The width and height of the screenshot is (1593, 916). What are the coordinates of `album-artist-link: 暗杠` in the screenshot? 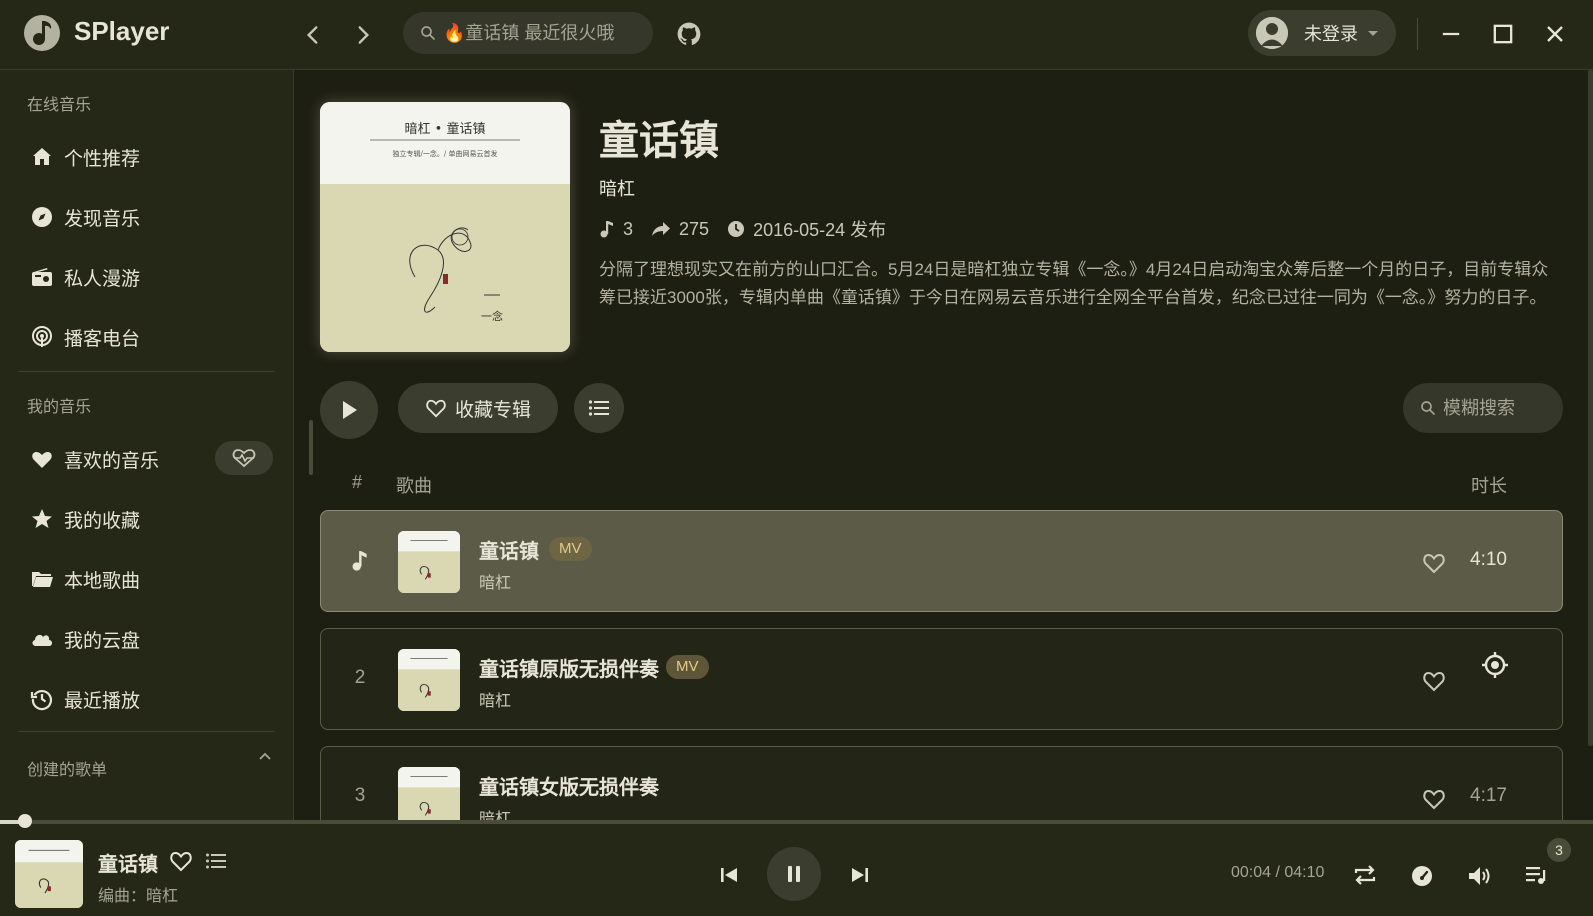 It's located at (617, 188).